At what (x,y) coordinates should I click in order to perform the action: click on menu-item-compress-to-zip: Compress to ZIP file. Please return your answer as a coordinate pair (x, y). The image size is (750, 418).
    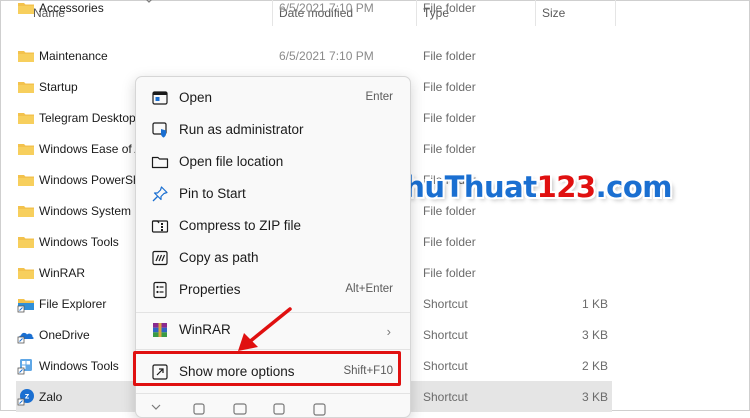
    Looking at the image, I should click on (273, 226).